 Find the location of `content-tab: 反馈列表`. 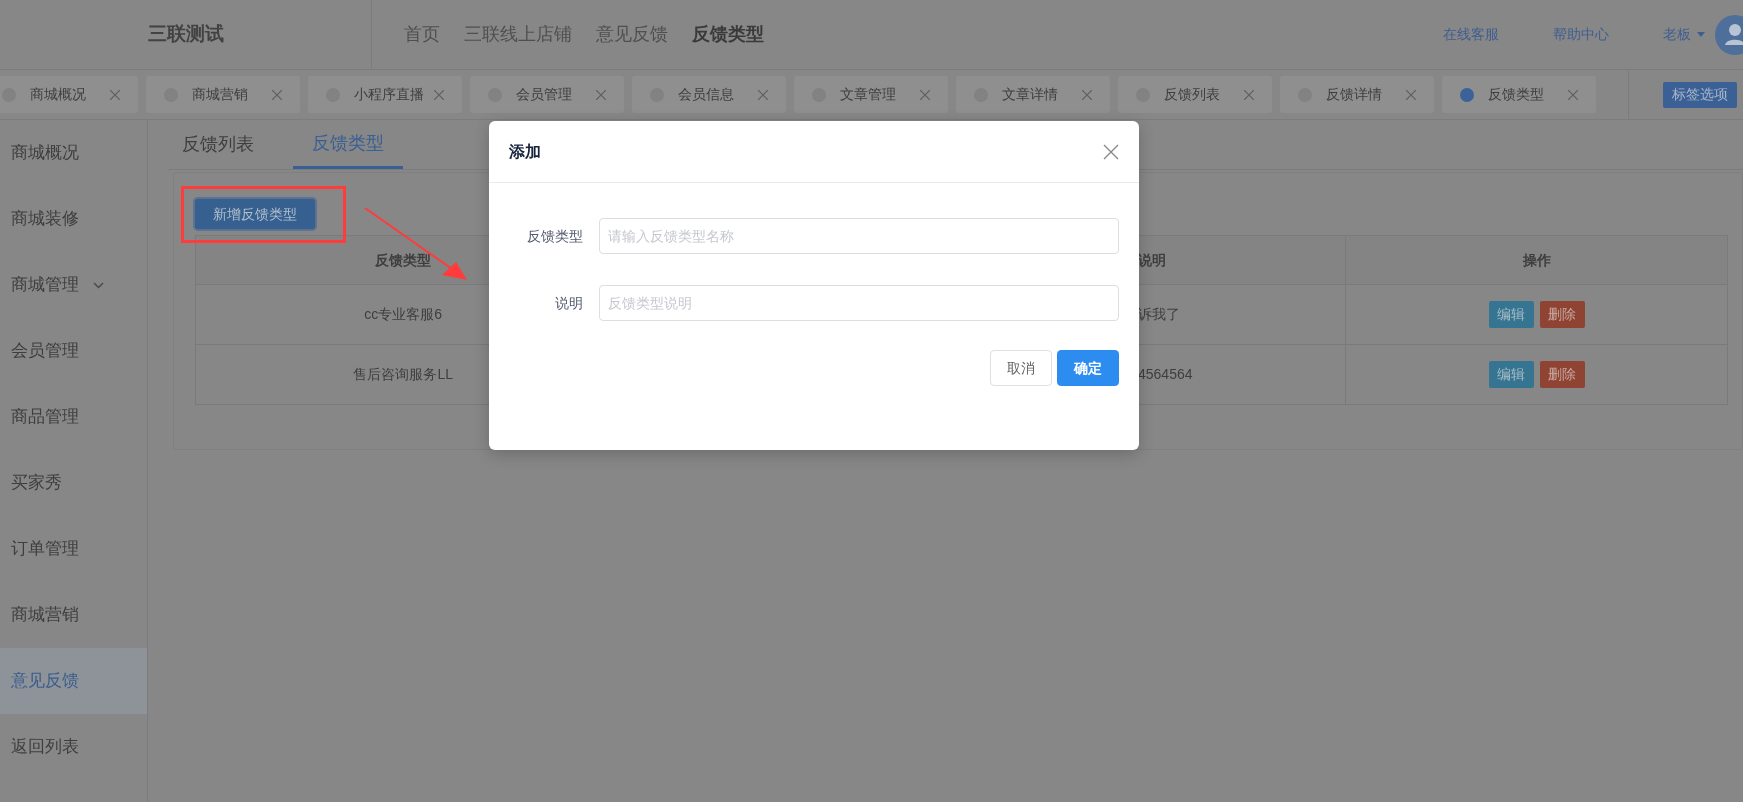

content-tab: 反馈列表 is located at coordinates (218, 144).